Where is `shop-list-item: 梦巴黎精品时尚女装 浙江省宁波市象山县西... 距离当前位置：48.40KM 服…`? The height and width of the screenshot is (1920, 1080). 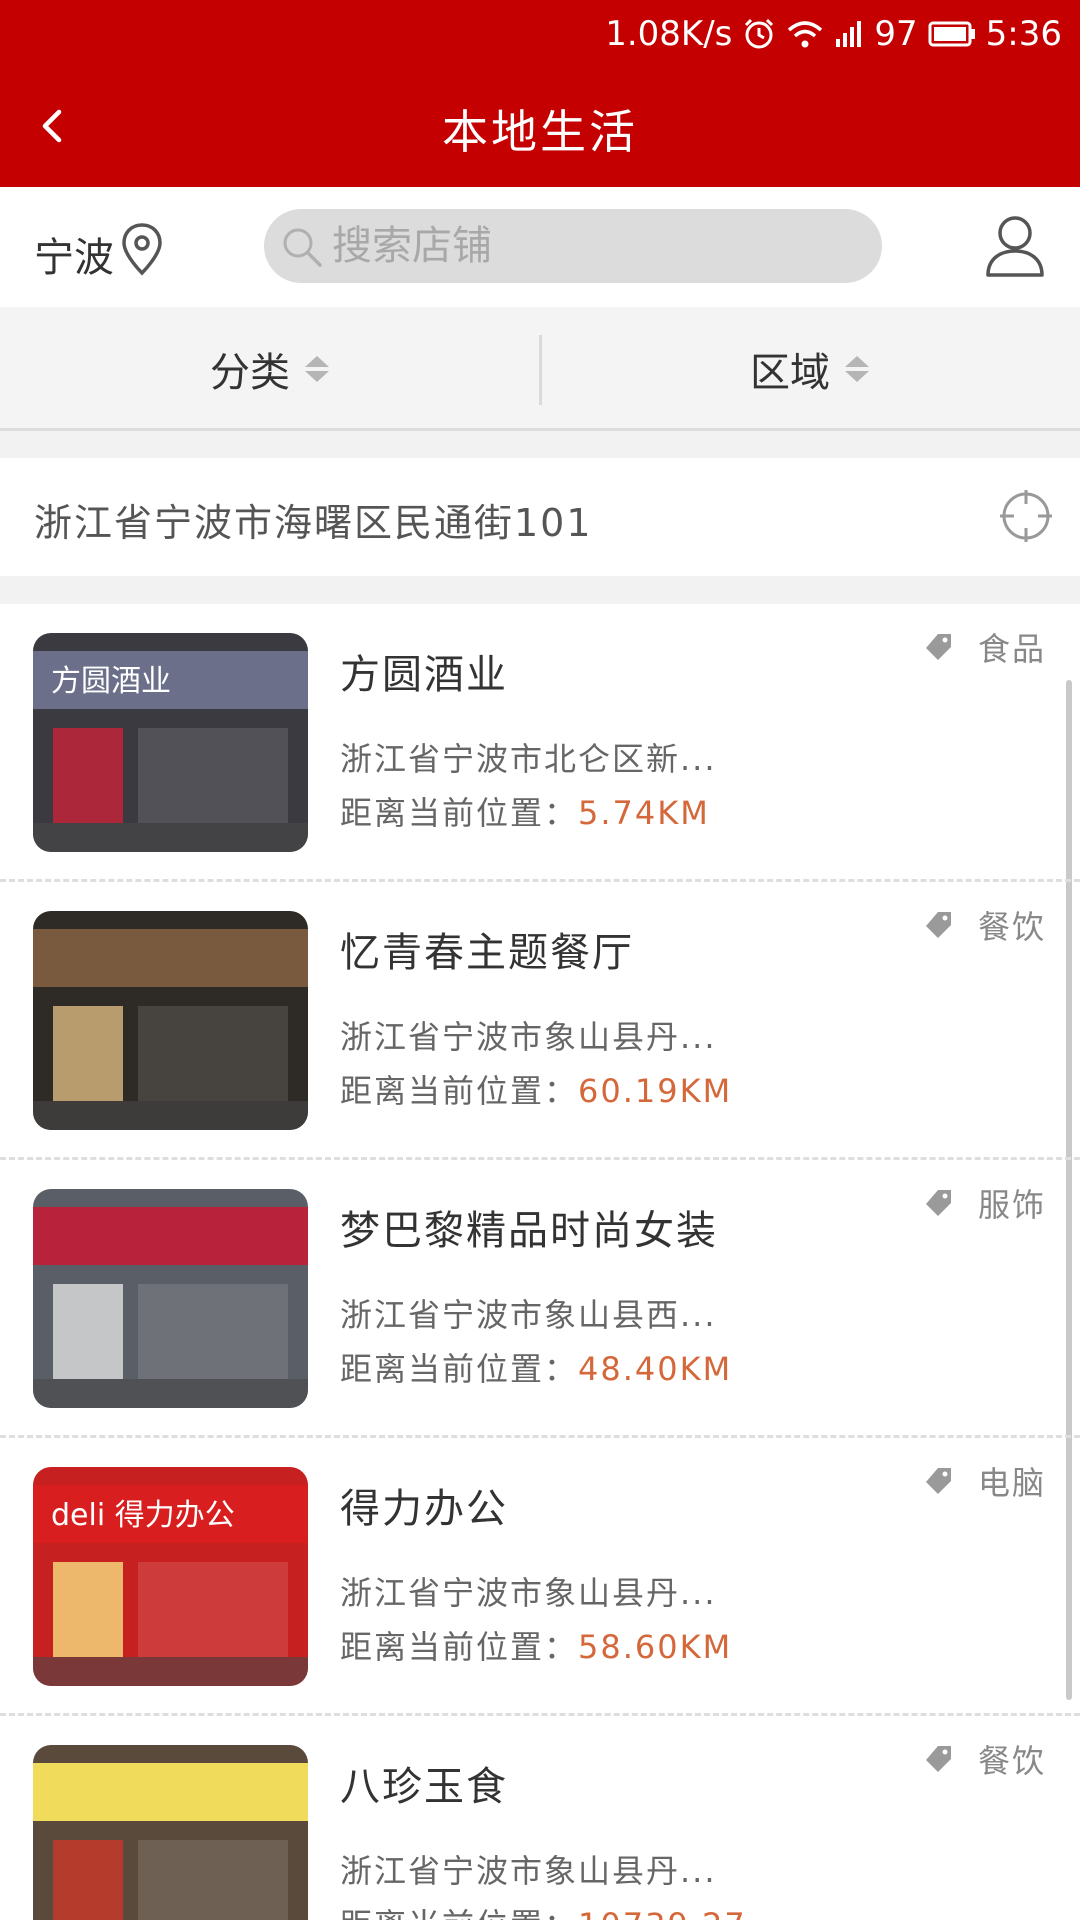 shop-list-item: 梦巴黎精品时尚女装 浙江省宁波市象山县西... 距离当前位置：48.40KM 服… is located at coordinates (540, 1299).